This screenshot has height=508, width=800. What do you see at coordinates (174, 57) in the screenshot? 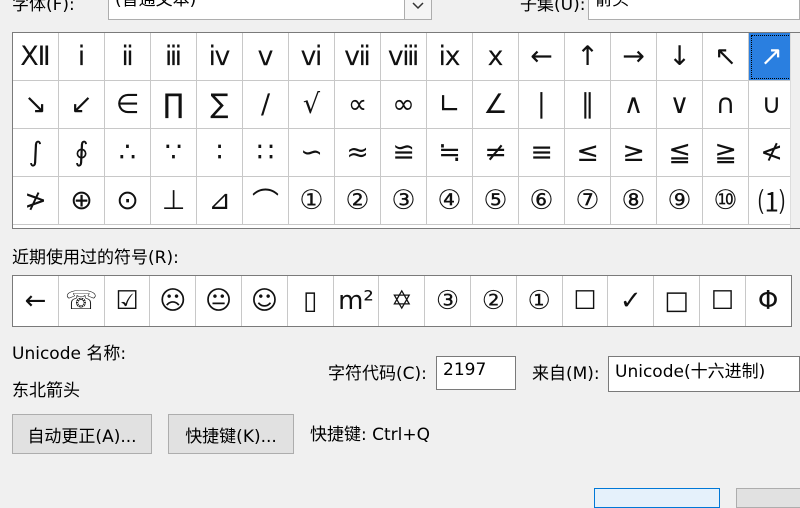
I see `symbol-cell: ⅲ` at bounding box center [174, 57].